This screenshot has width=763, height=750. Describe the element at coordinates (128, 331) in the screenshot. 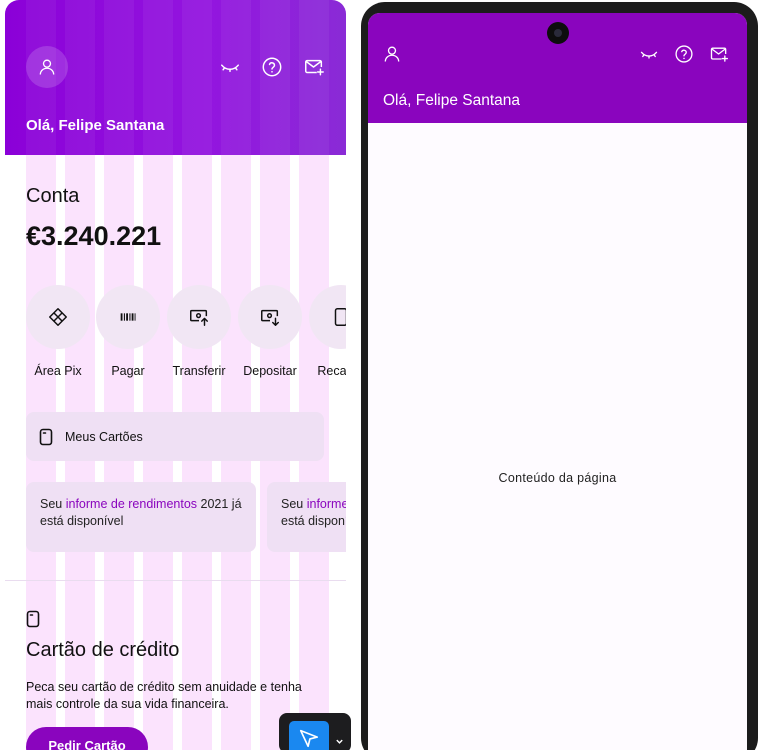

I see `action-pagar: Pagar` at that location.